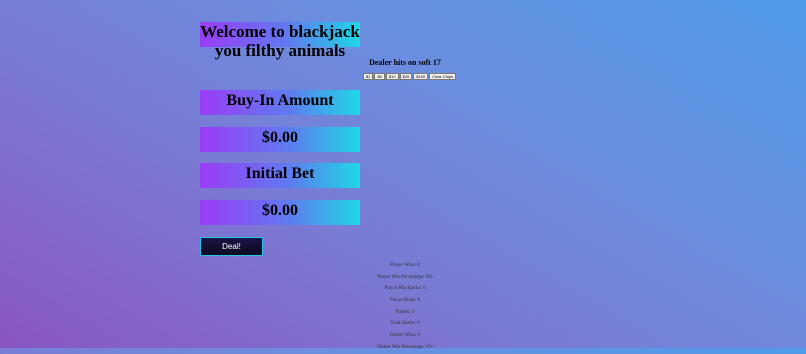 This screenshot has height=354, width=806. I want to click on stat-player-busts: Player Busts: 0, so click(405, 301).